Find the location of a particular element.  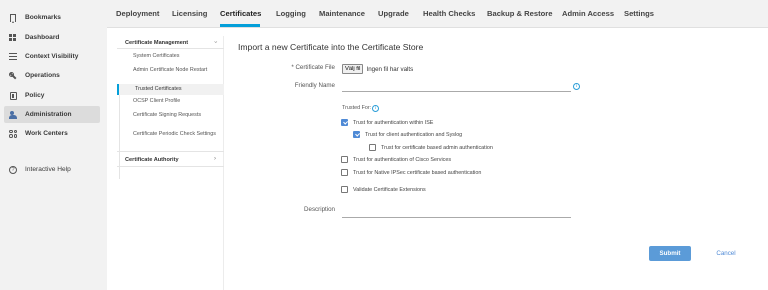

dashboard-icon is located at coordinates (13, 38).